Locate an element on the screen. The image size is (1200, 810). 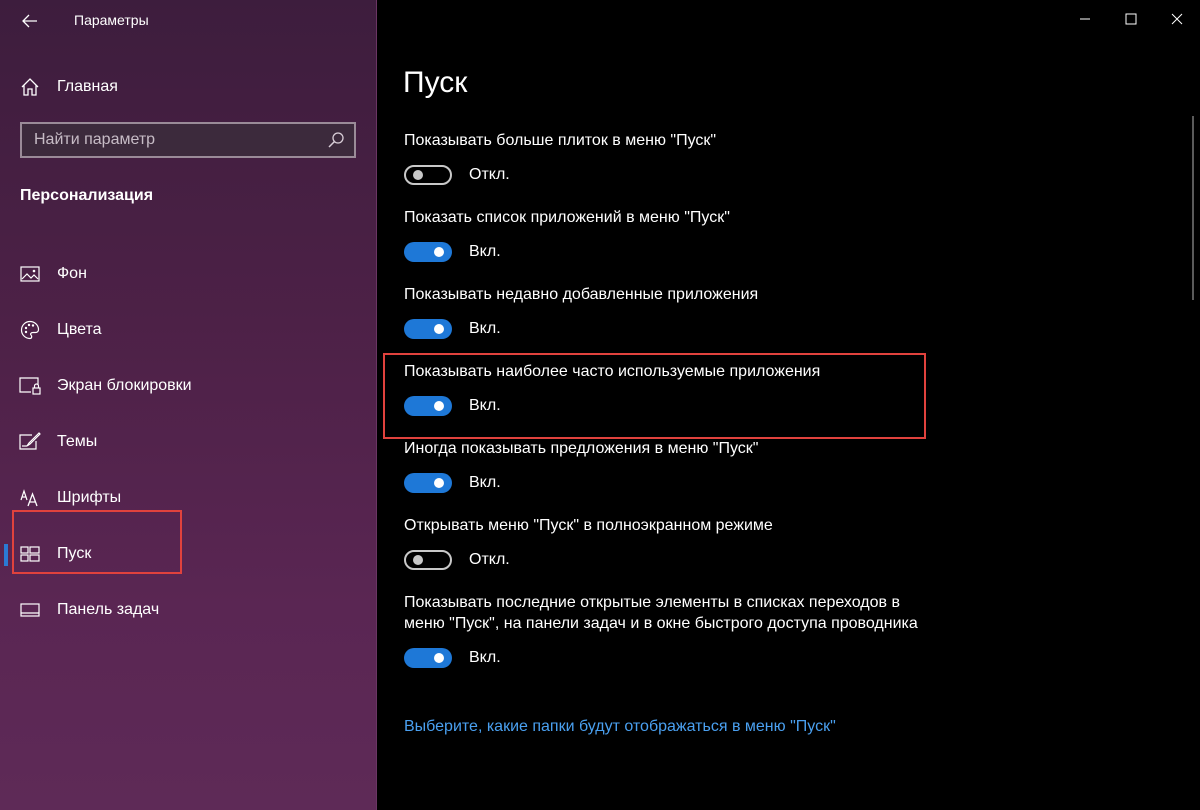
window-controls is located at coordinates (1131, 19).